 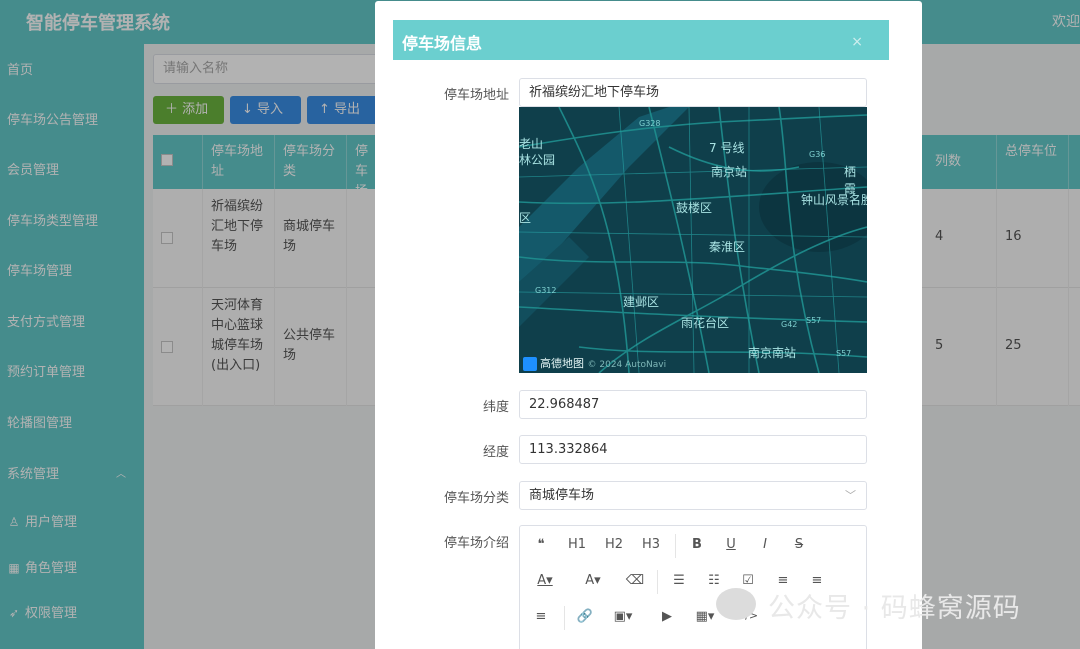 What do you see at coordinates (541, 544) in the screenshot?
I see `quote-icon: ❝` at bounding box center [541, 544].